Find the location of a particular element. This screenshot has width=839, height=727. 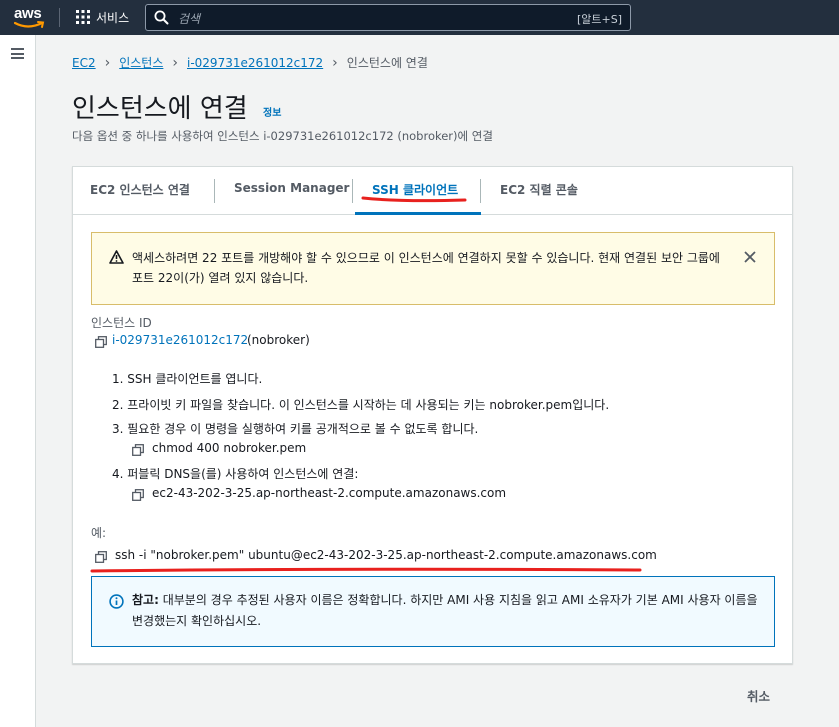

services-menu: 서비스 is located at coordinates (112, 17).